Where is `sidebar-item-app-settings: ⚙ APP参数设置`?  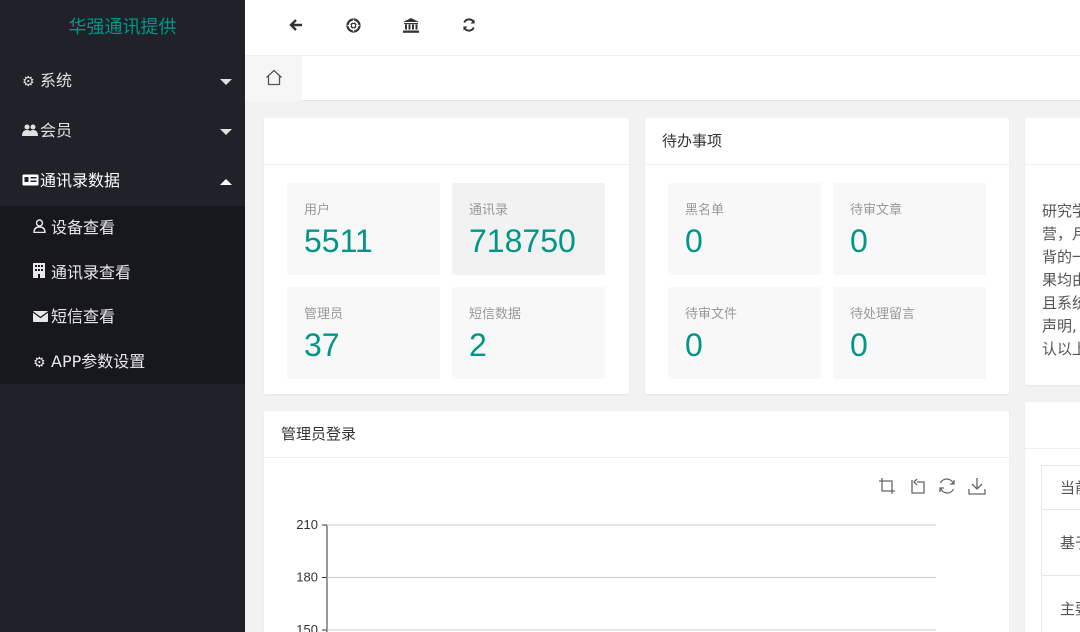
sidebar-item-app-settings: ⚙ APP参数设置 is located at coordinates (122, 362).